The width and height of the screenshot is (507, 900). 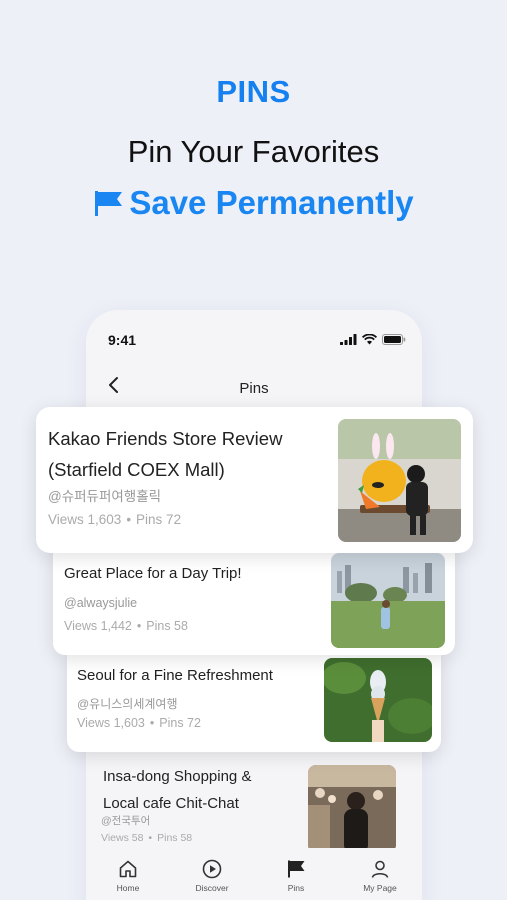 I want to click on hero-subtitle: Save Permanently, so click(x=253, y=203).